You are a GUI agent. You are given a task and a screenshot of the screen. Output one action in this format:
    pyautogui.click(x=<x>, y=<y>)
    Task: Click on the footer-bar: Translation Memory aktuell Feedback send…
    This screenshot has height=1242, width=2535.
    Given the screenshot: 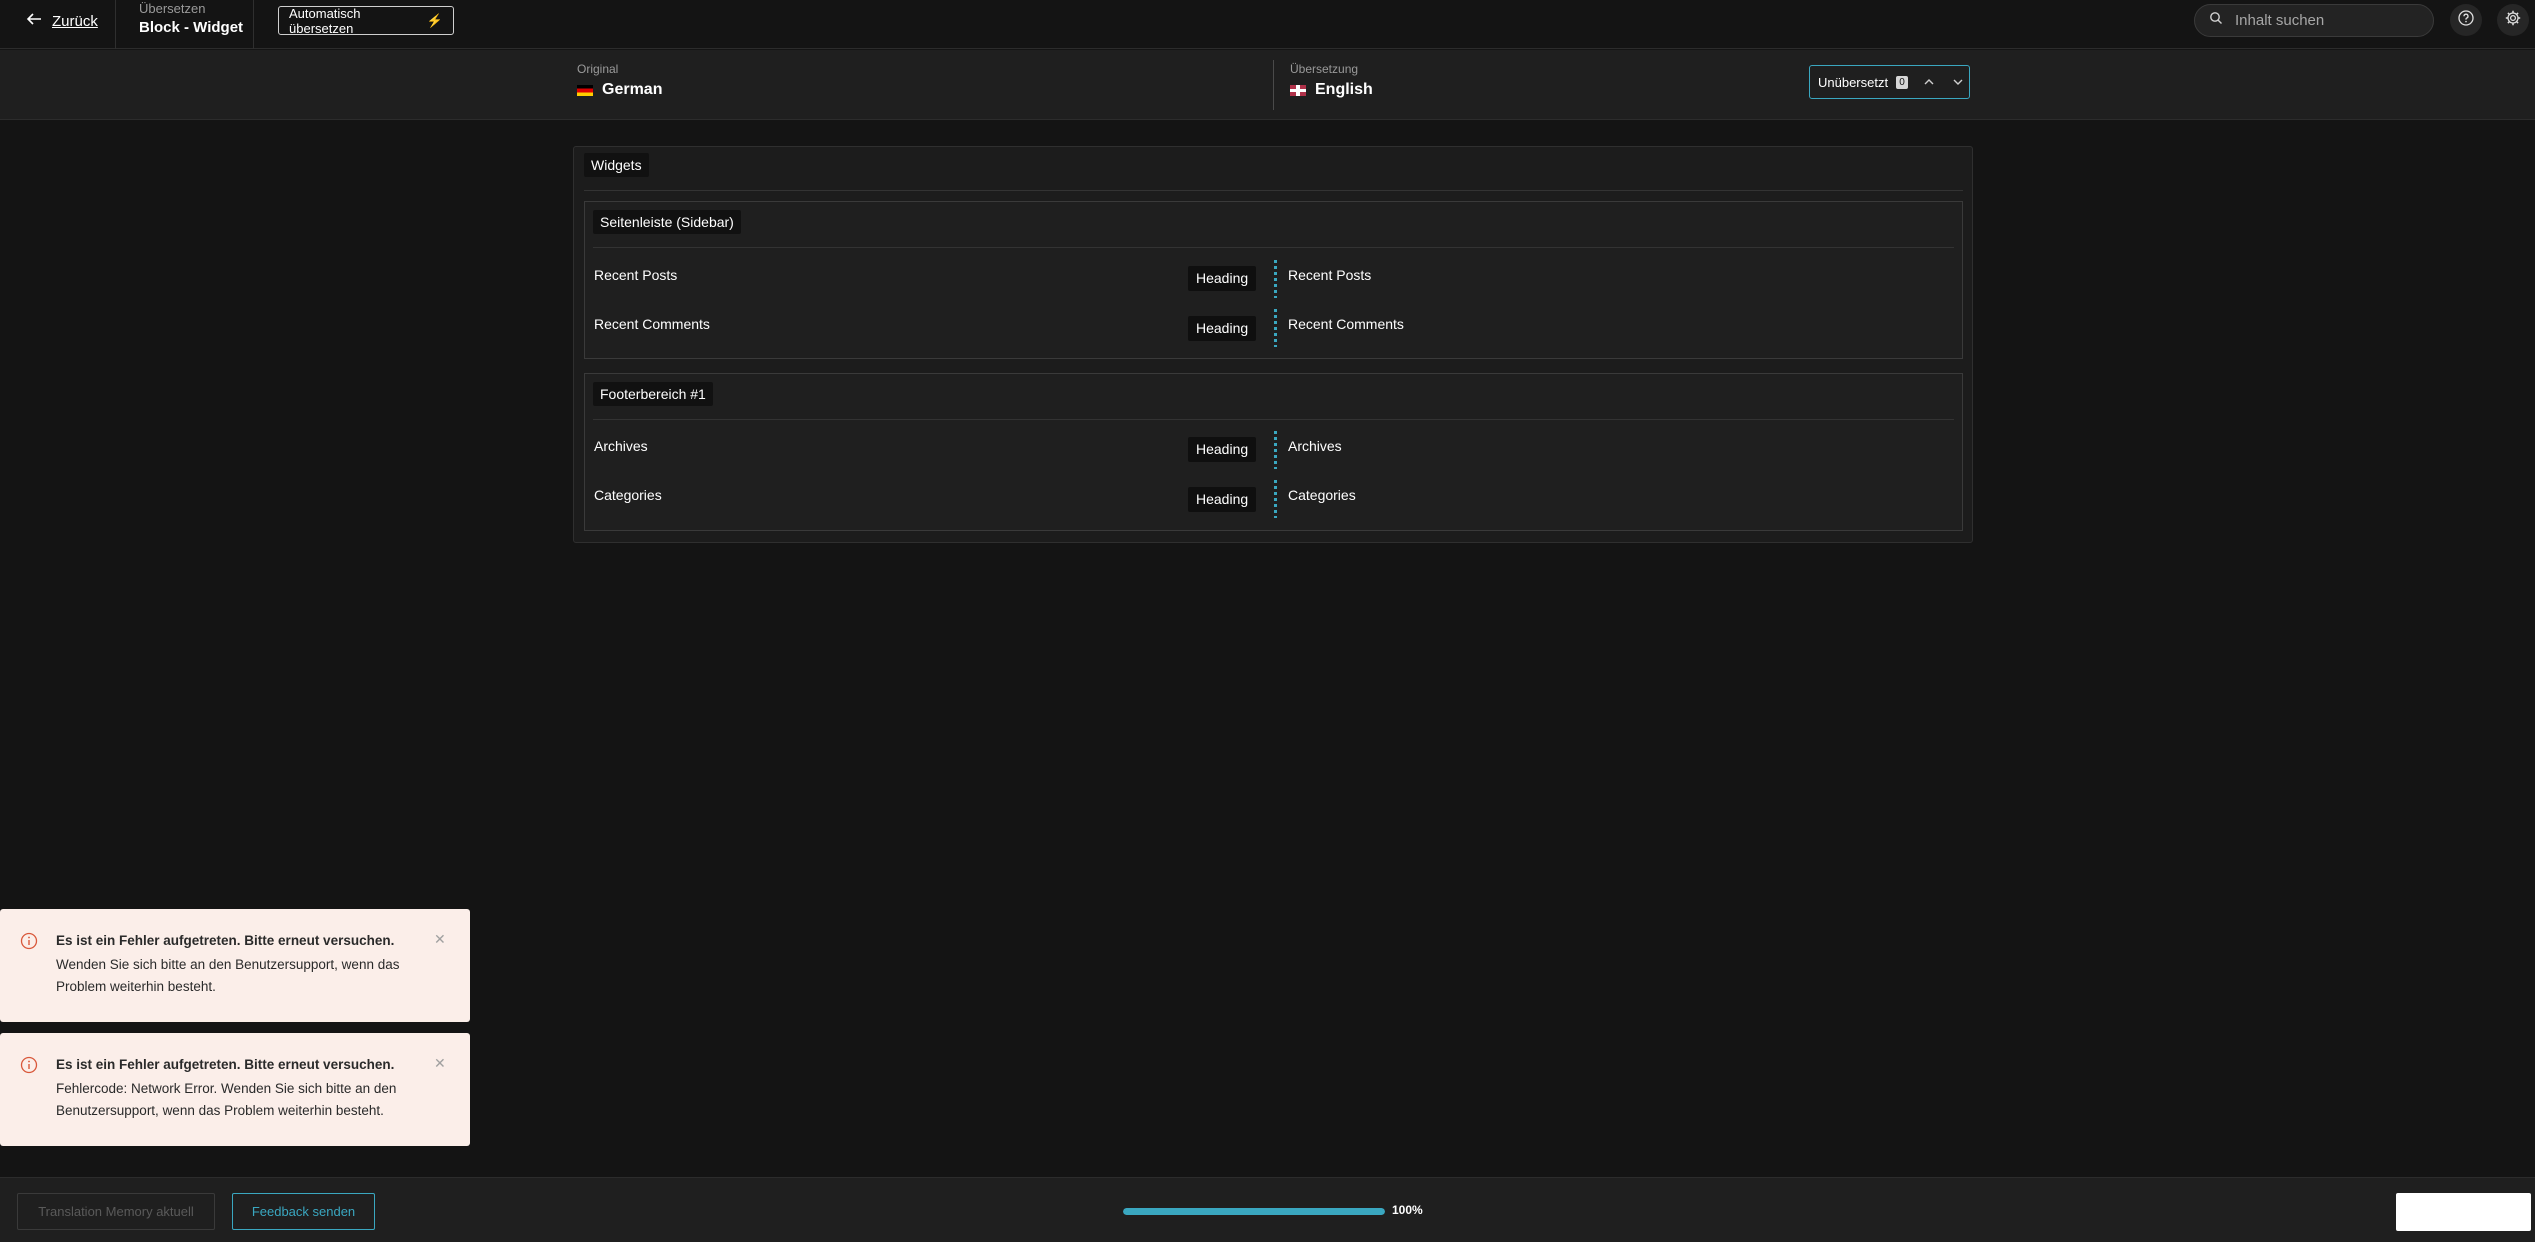 What is the action you would take?
    pyautogui.click(x=1267, y=1209)
    